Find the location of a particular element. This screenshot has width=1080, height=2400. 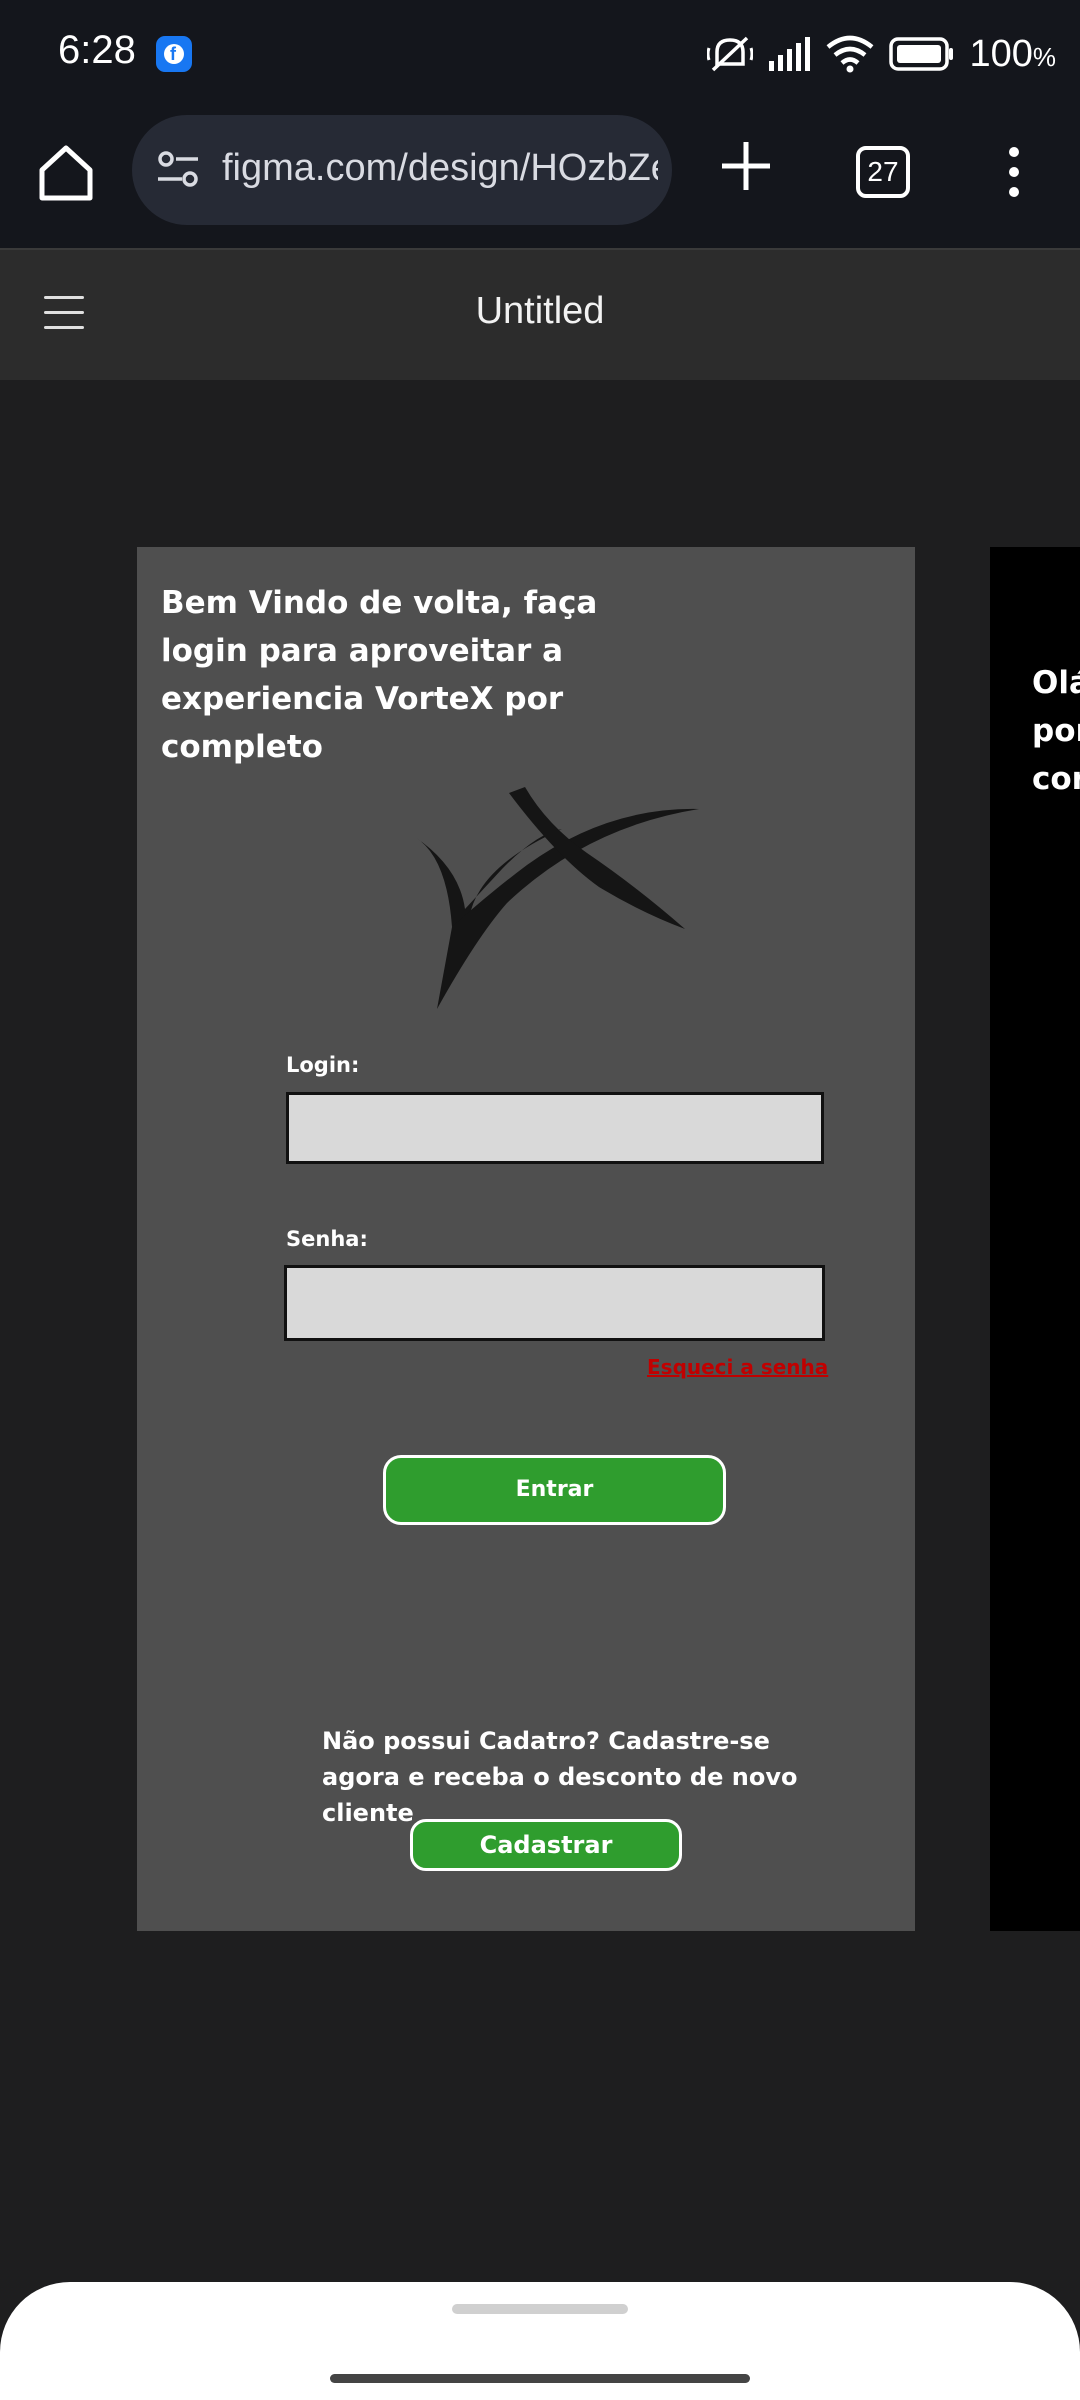

wifi-icon is located at coordinates (850, 54).